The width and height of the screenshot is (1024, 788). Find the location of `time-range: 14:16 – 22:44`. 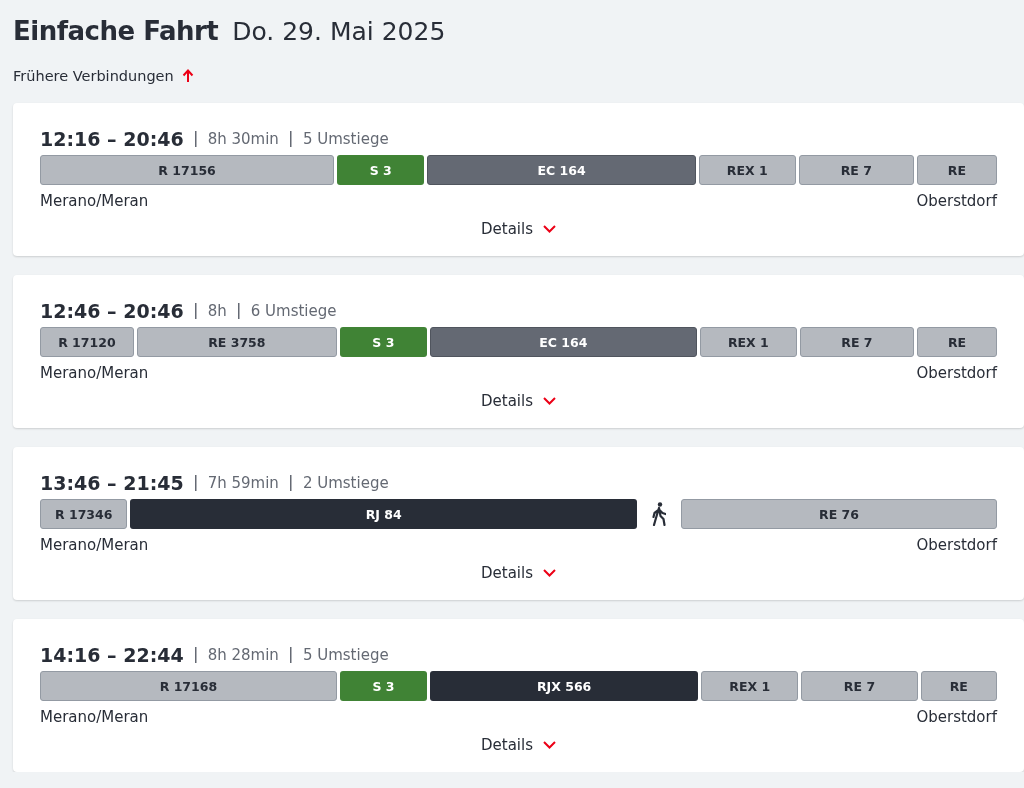

time-range: 14:16 – 22:44 is located at coordinates (112, 655).